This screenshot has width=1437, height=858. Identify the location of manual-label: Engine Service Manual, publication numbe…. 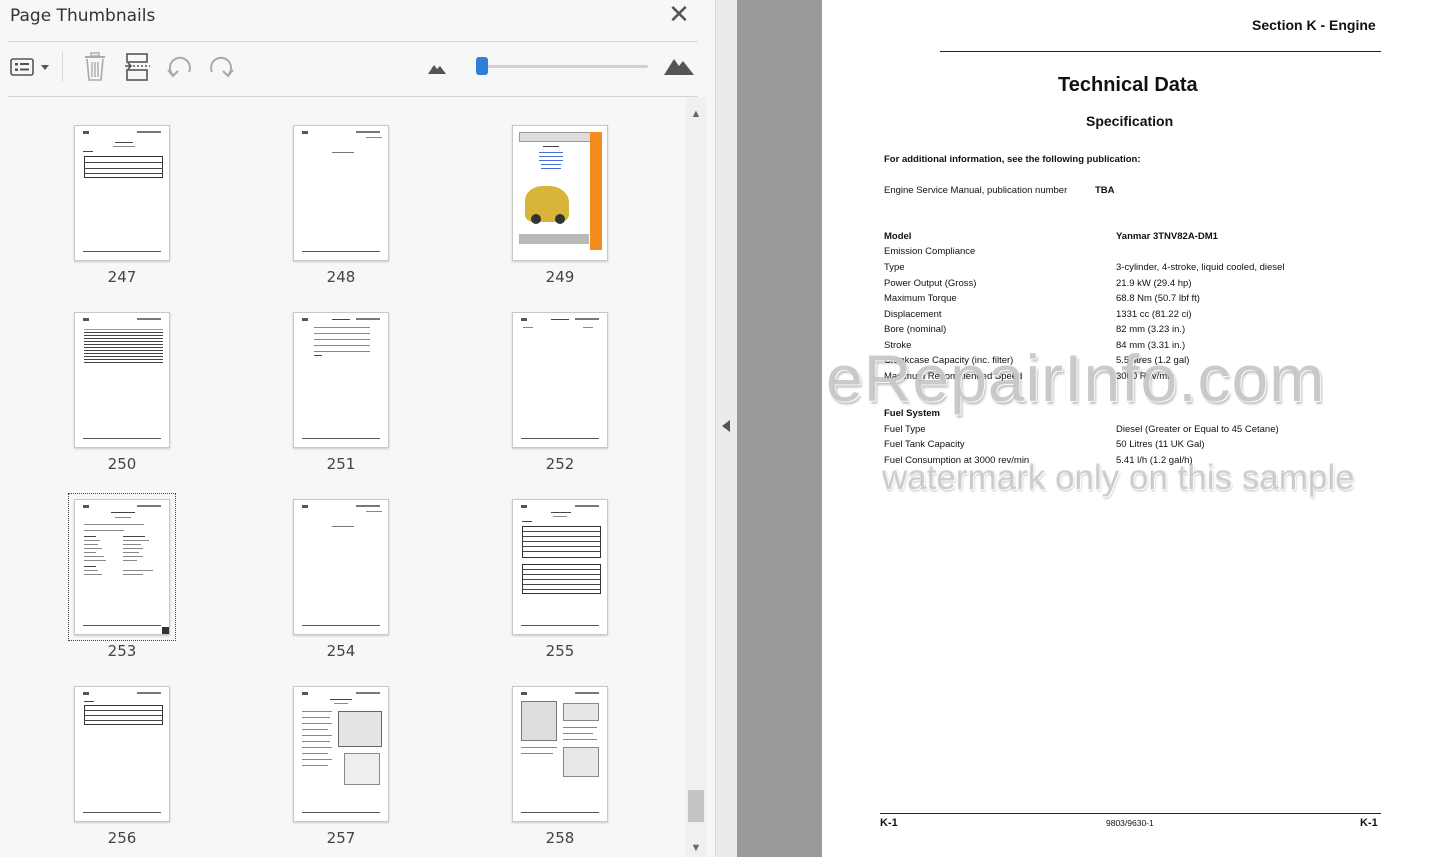
(976, 190).